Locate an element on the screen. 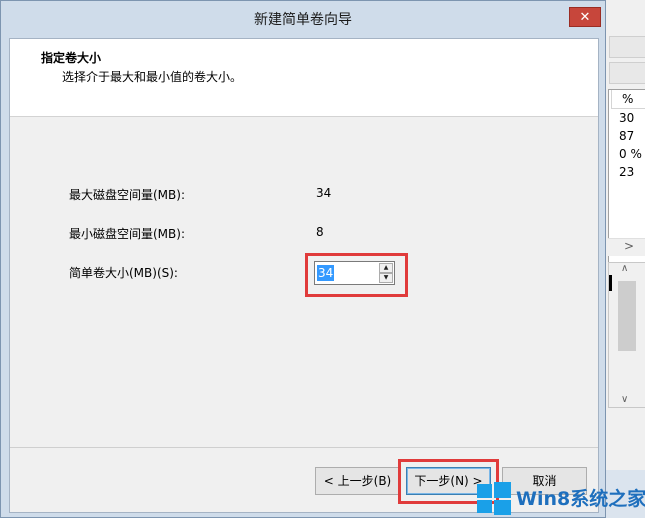 This screenshot has width=645, height=518. watermark: Win8系统之家 is located at coordinates (559, 498).